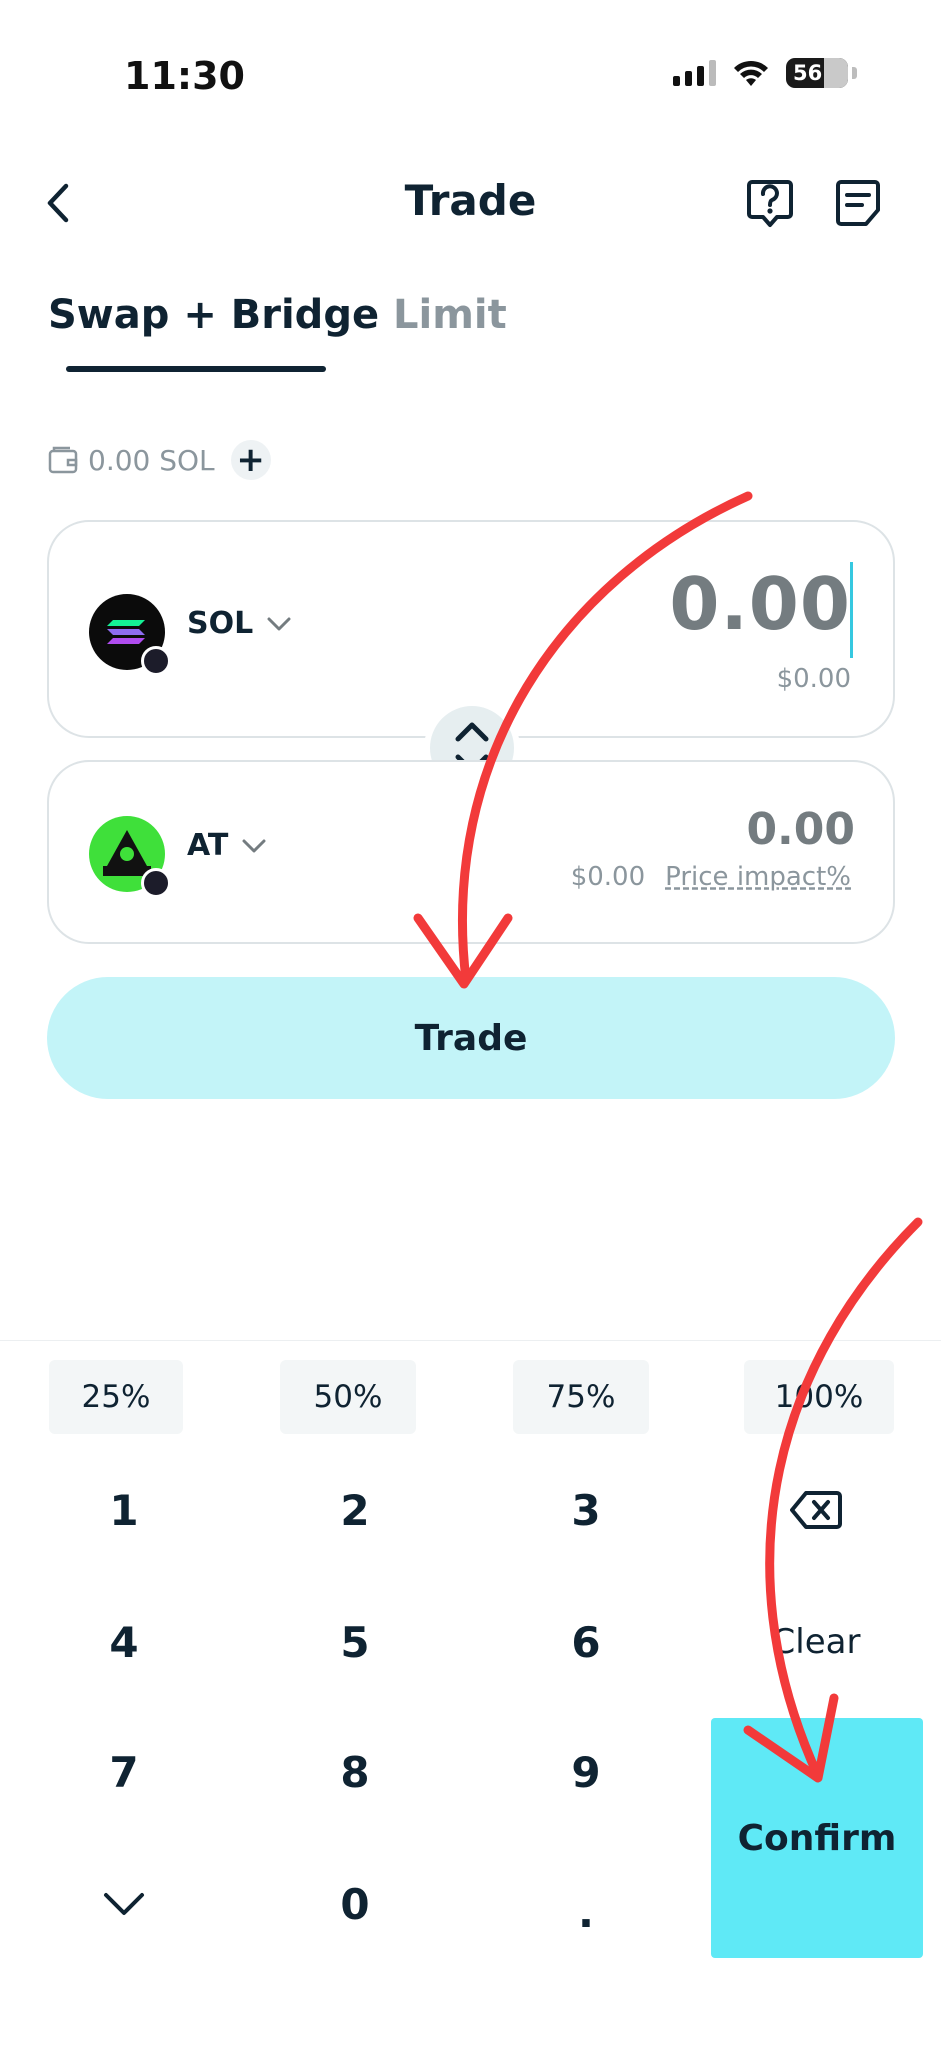 Image resolution: width=941 pixels, height=2048 pixels. Describe the element at coordinates (813, 679) in the screenshot. I see `from-usd-value: $0.00` at that location.